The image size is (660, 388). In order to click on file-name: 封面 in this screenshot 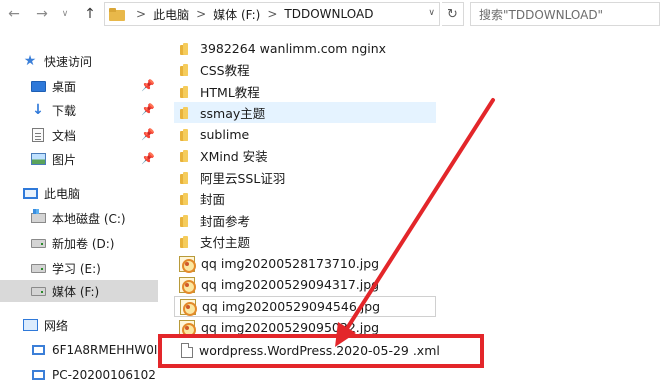, I will do `click(213, 199)`.